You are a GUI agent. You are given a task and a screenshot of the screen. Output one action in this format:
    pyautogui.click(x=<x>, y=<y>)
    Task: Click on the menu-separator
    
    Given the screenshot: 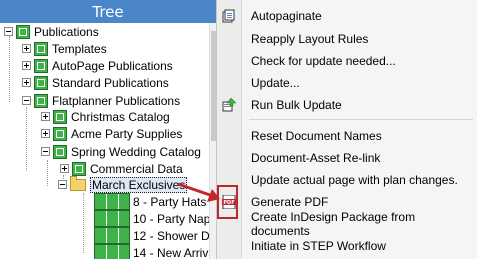 What is the action you would take?
    pyautogui.click(x=361, y=119)
    